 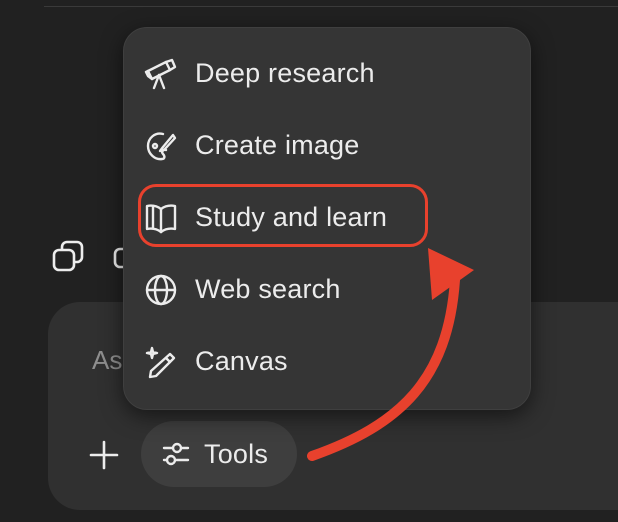 What do you see at coordinates (161, 290) in the screenshot?
I see `globe-icon` at bounding box center [161, 290].